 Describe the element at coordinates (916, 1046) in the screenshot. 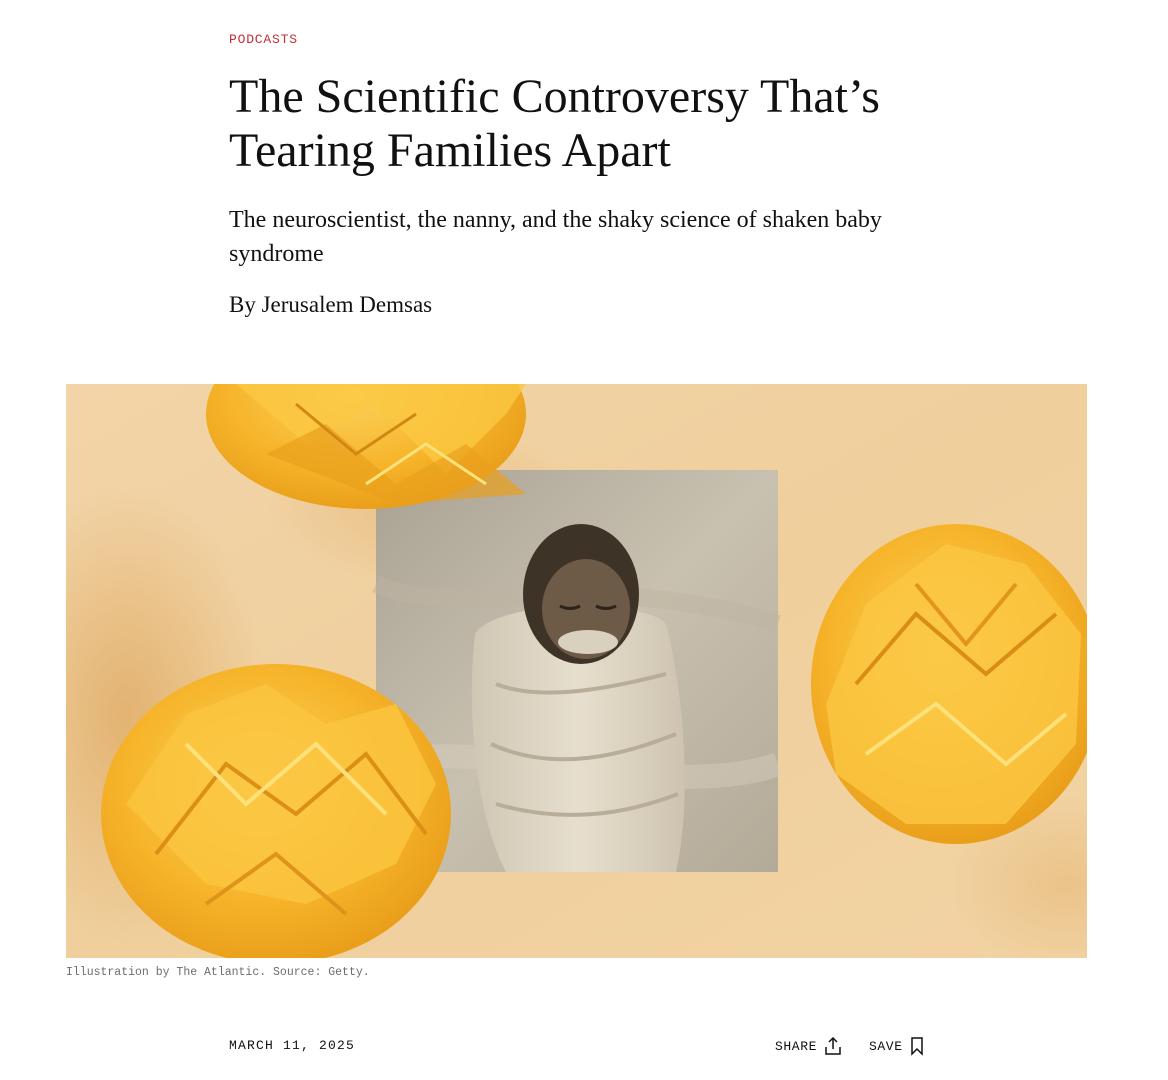

I see `bookmark-icon` at that location.